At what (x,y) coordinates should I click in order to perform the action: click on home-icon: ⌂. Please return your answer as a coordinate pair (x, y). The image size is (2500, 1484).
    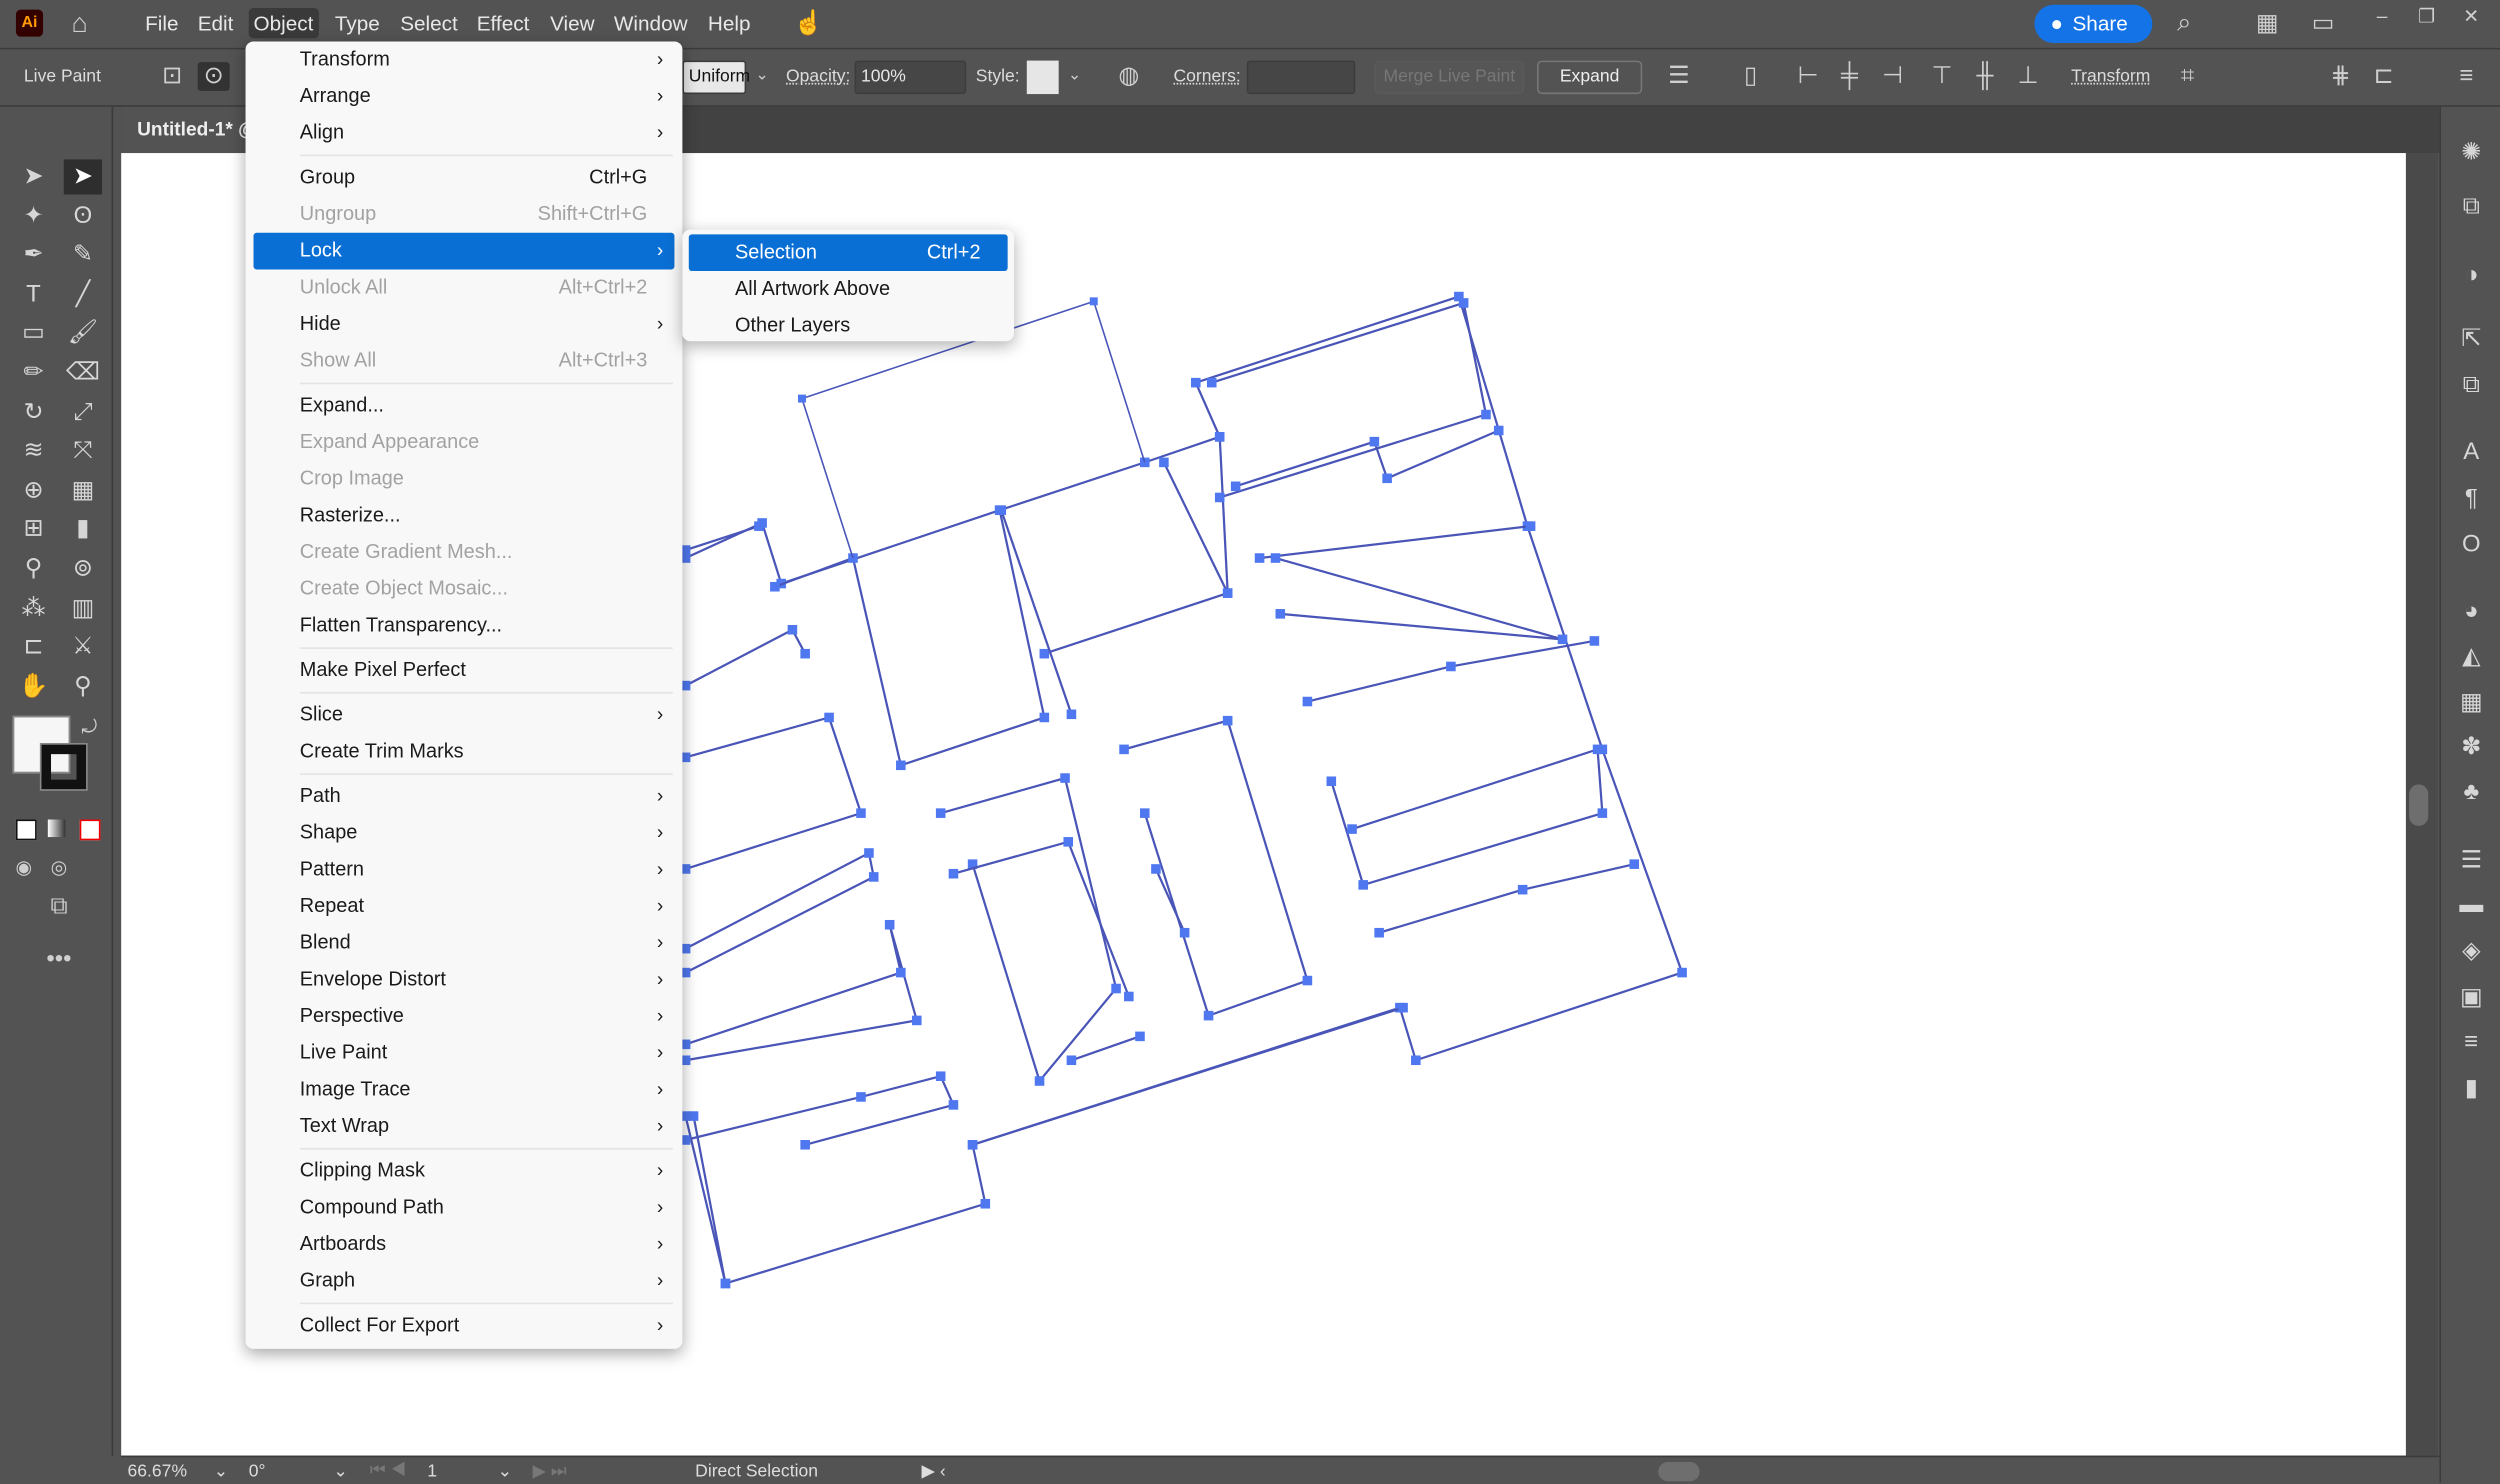
    Looking at the image, I should click on (80, 24).